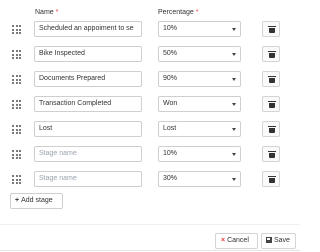 This screenshot has height=252, width=320. Describe the element at coordinates (170, 53) in the screenshot. I see `percentage-value: 50%` at that location.